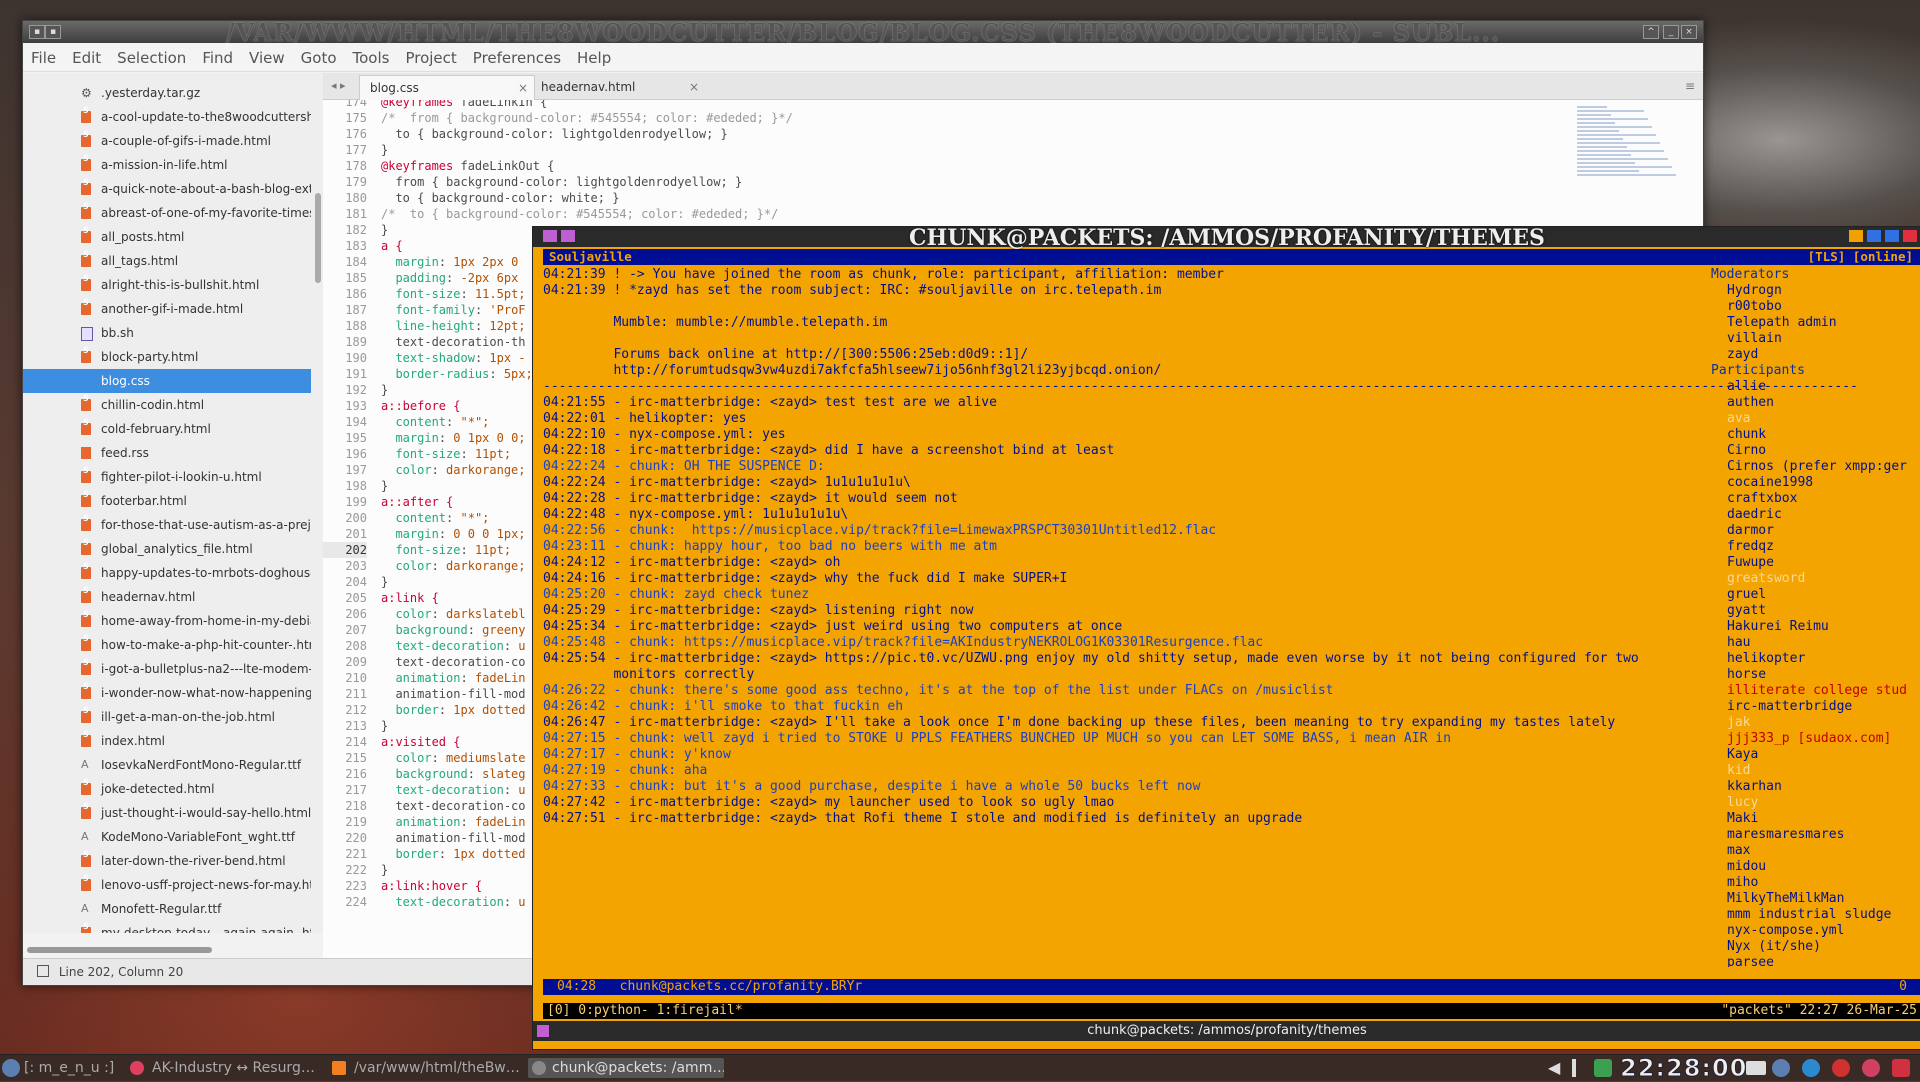 This screenshot has height=1082, width=1920. I want to click on roster-occupant: Hydrogn, so click(1754, 291).